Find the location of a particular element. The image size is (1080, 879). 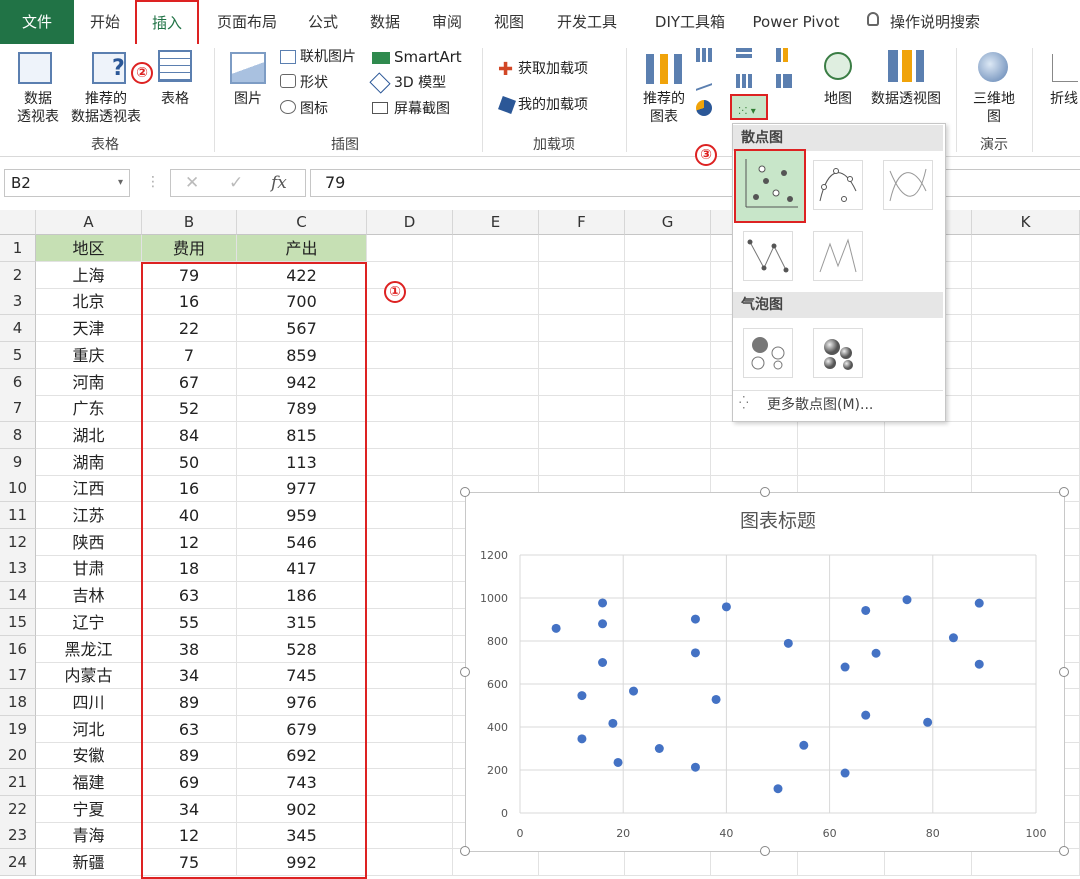

column-header-b: B is located at coordinates (189, 222).